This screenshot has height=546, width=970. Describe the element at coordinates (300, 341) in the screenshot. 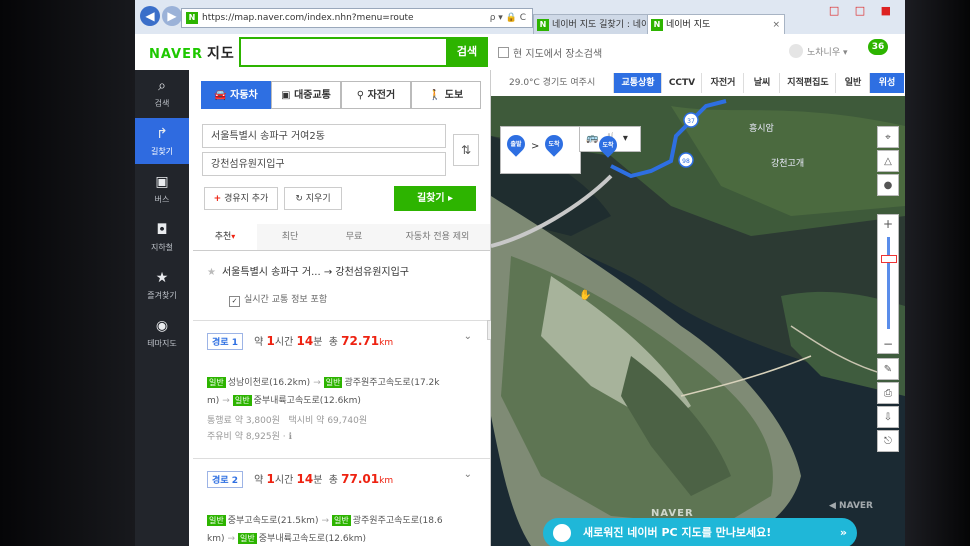

I see `route-header: 경로 1 약 1시간 14분 총 72.71km` at that location.